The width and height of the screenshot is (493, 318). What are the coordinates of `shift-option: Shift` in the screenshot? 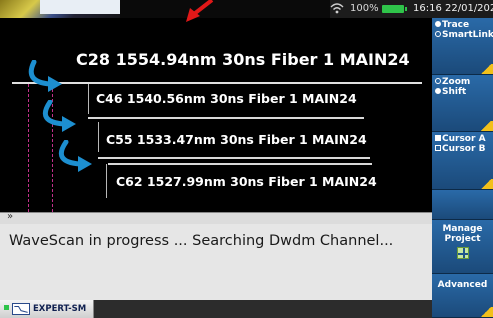 It's located at (464, 92).